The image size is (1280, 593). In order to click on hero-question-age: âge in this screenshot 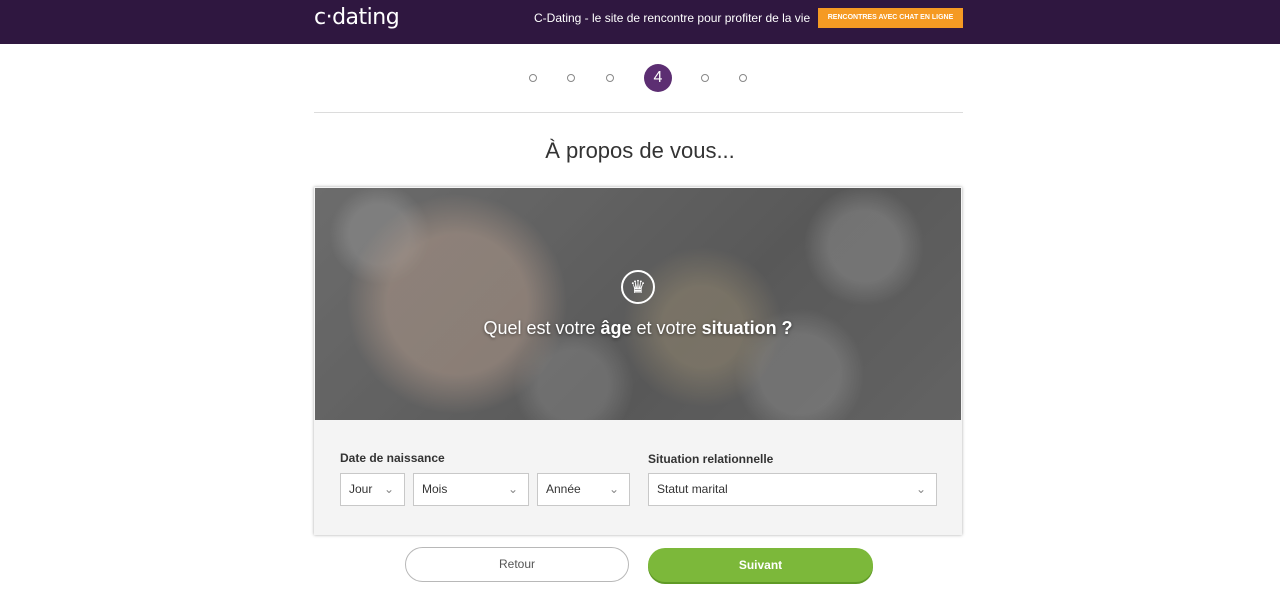, I will do `click(616, 328)`.